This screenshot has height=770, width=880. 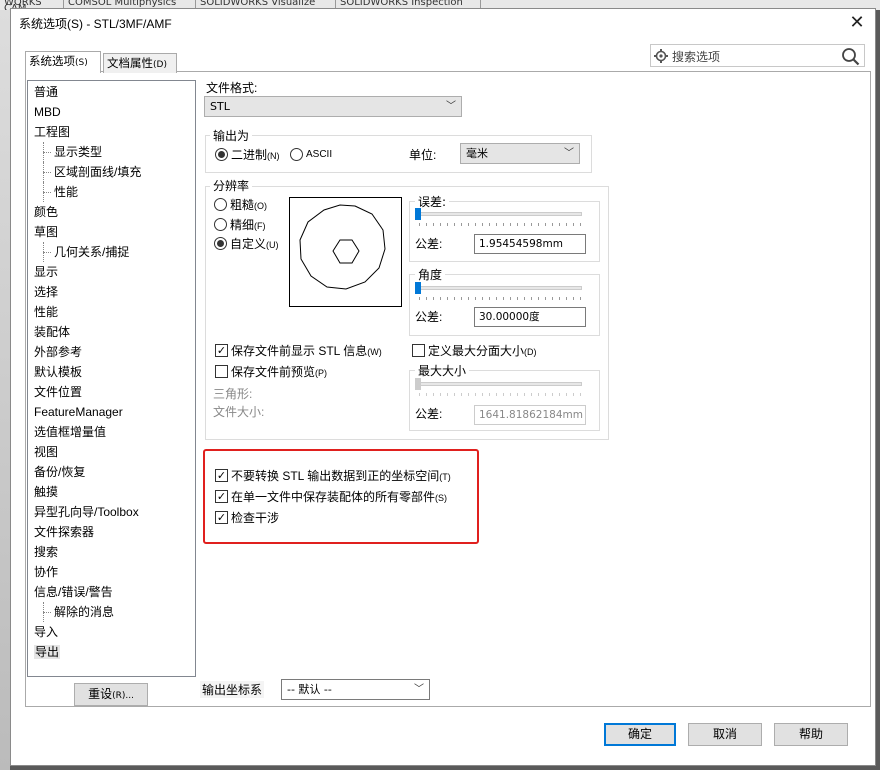 What do you see at coordinates (498, 288) in the screenshot?
I see `angle-slider-track` at bounding box center [498, 288].